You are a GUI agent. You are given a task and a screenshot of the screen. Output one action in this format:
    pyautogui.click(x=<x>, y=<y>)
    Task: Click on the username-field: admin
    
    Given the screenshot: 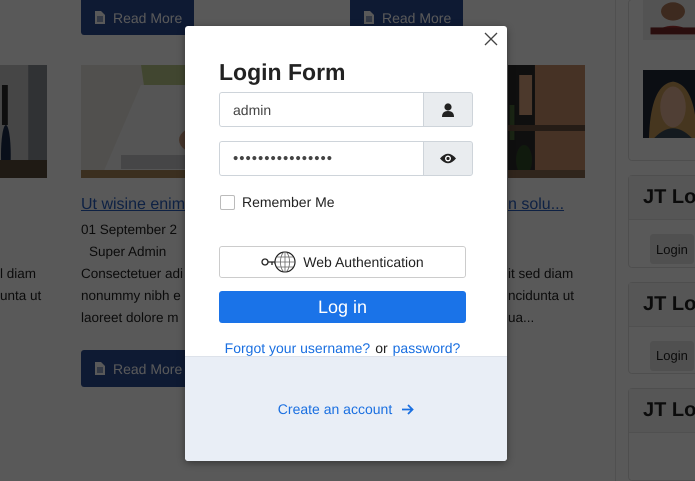 What is the action you would take?
    pyautogui.click(x=321, y=109)
    